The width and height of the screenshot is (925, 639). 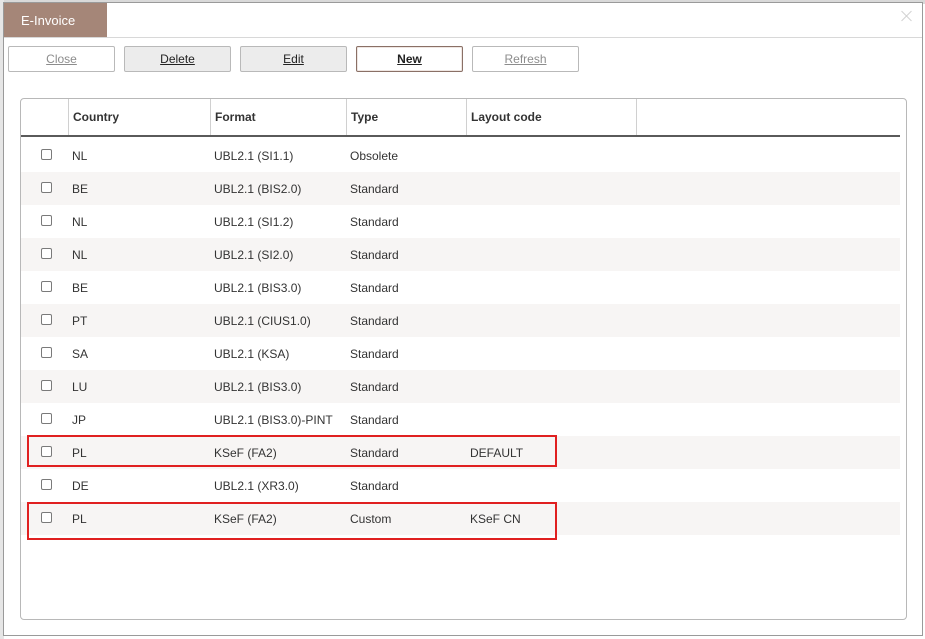 I want to click on cell-country: JP, so click(x=79, y=419).